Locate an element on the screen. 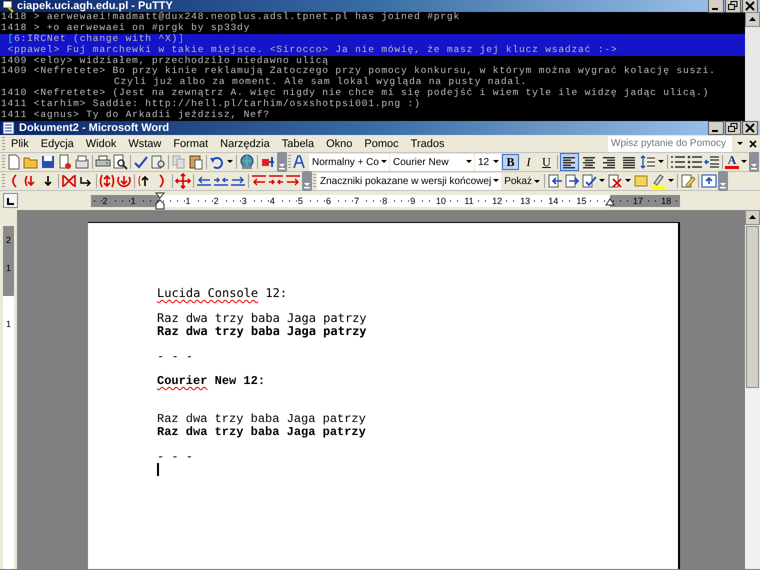  tab-stop-icon is located at coordinates (10, 200).